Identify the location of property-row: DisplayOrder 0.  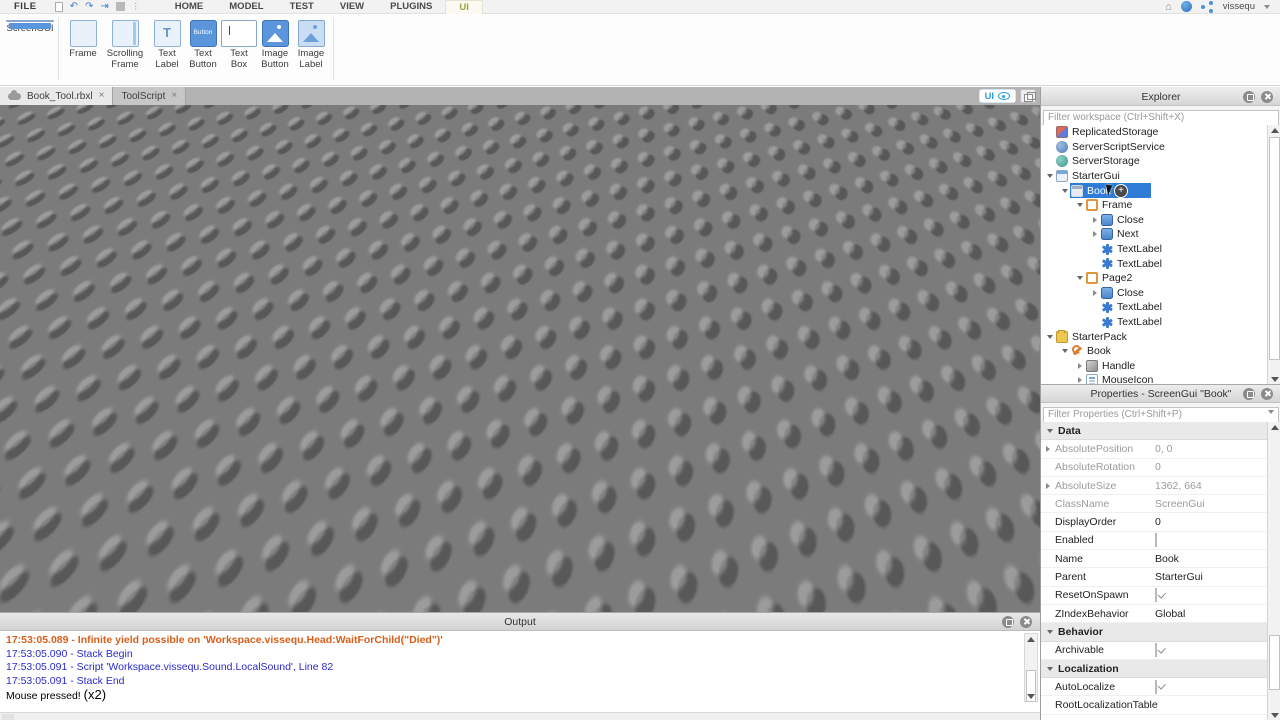
(1154, 522).